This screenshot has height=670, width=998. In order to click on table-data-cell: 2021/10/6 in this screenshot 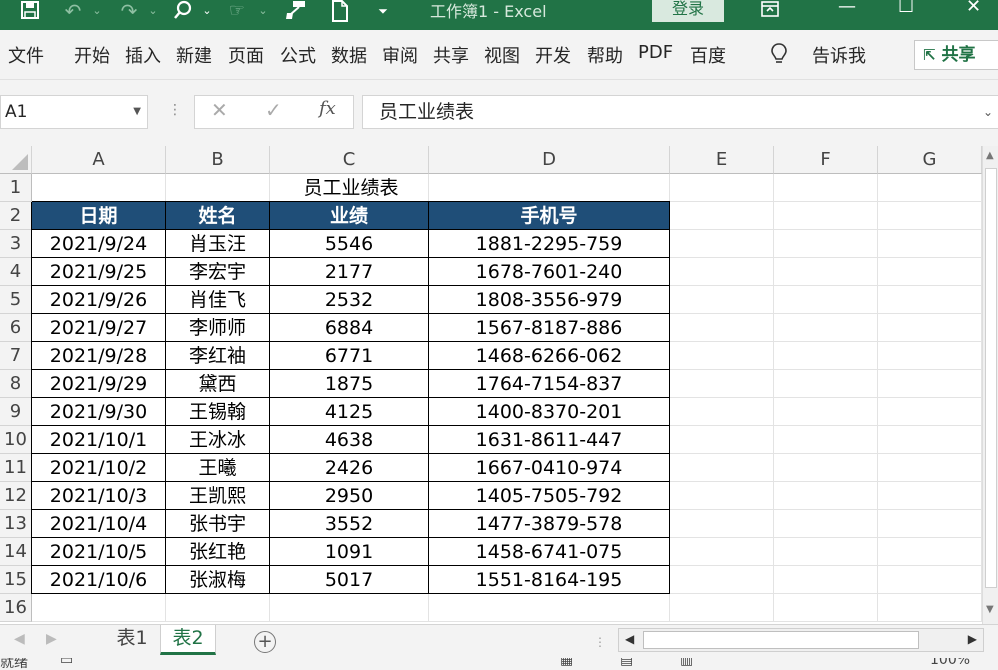, I will do `click(99, 580)`.